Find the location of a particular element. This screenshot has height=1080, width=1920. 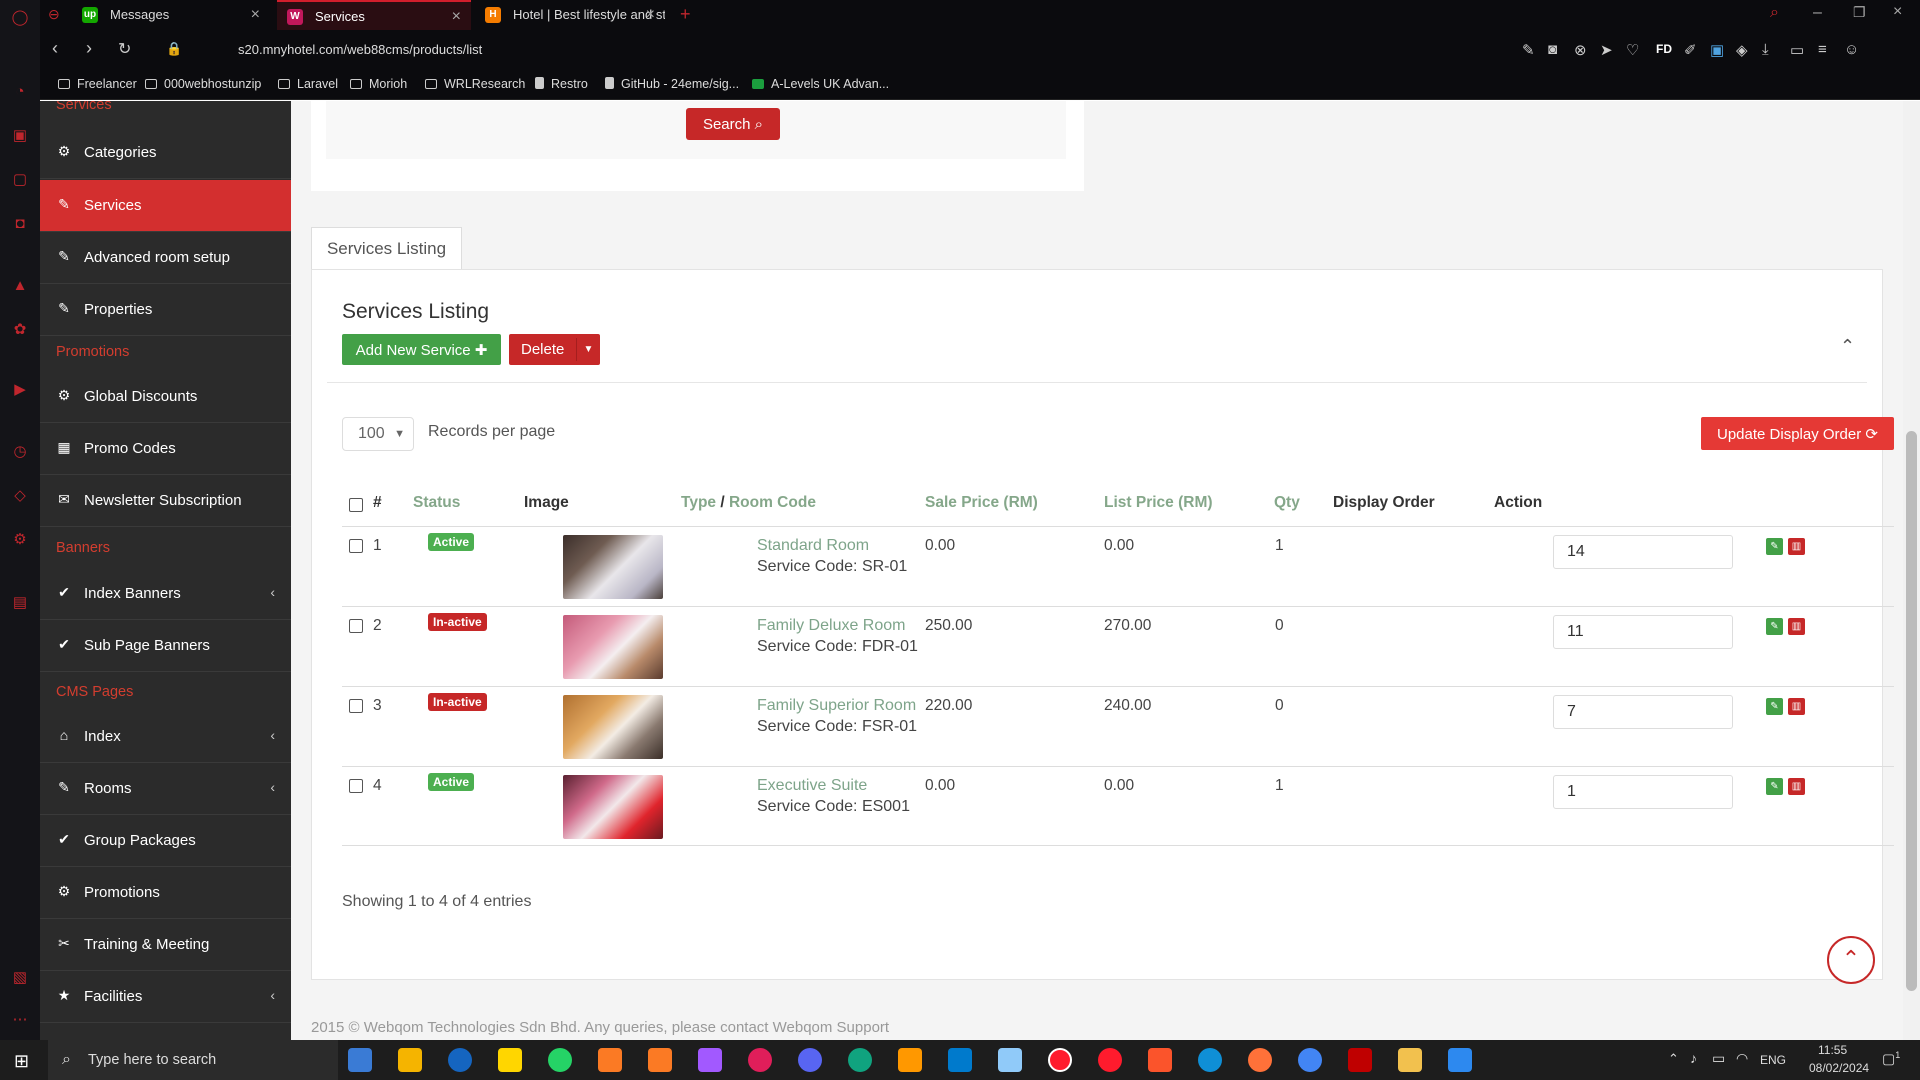

camera-icon: ◙ is located at coordinates (1552, 49).